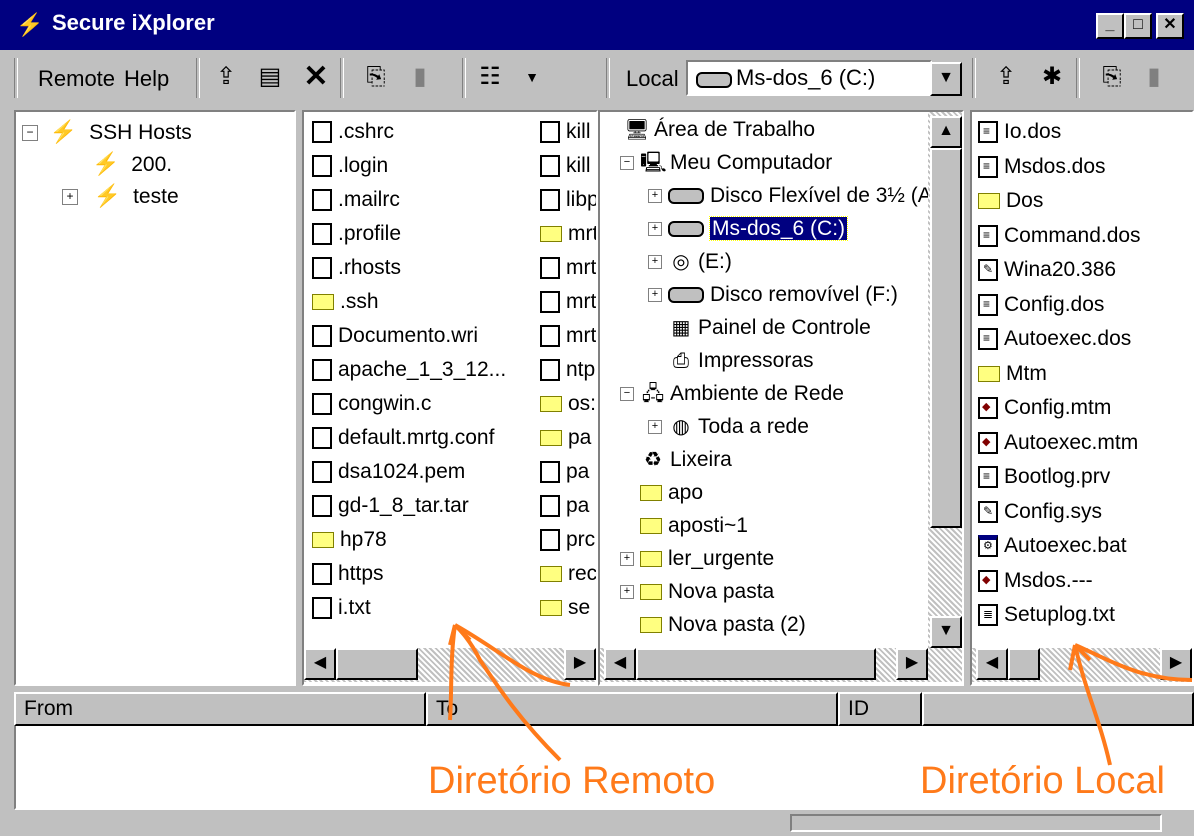  What do you see at coordinates (1041, 305) in the screenshot?
I see `local-file-item: ≡ Config.dos` at bounding box center [1041, 305].